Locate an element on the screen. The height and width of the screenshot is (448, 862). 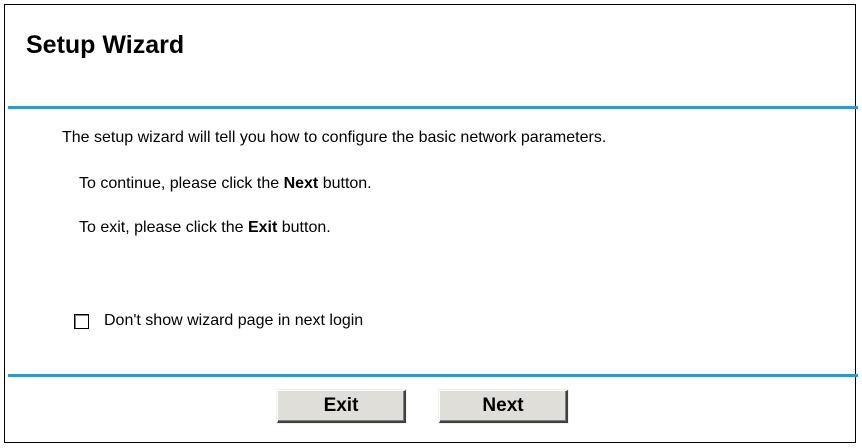
exit-text-pre: To exit, please click the is located at coordinates (163, 227).